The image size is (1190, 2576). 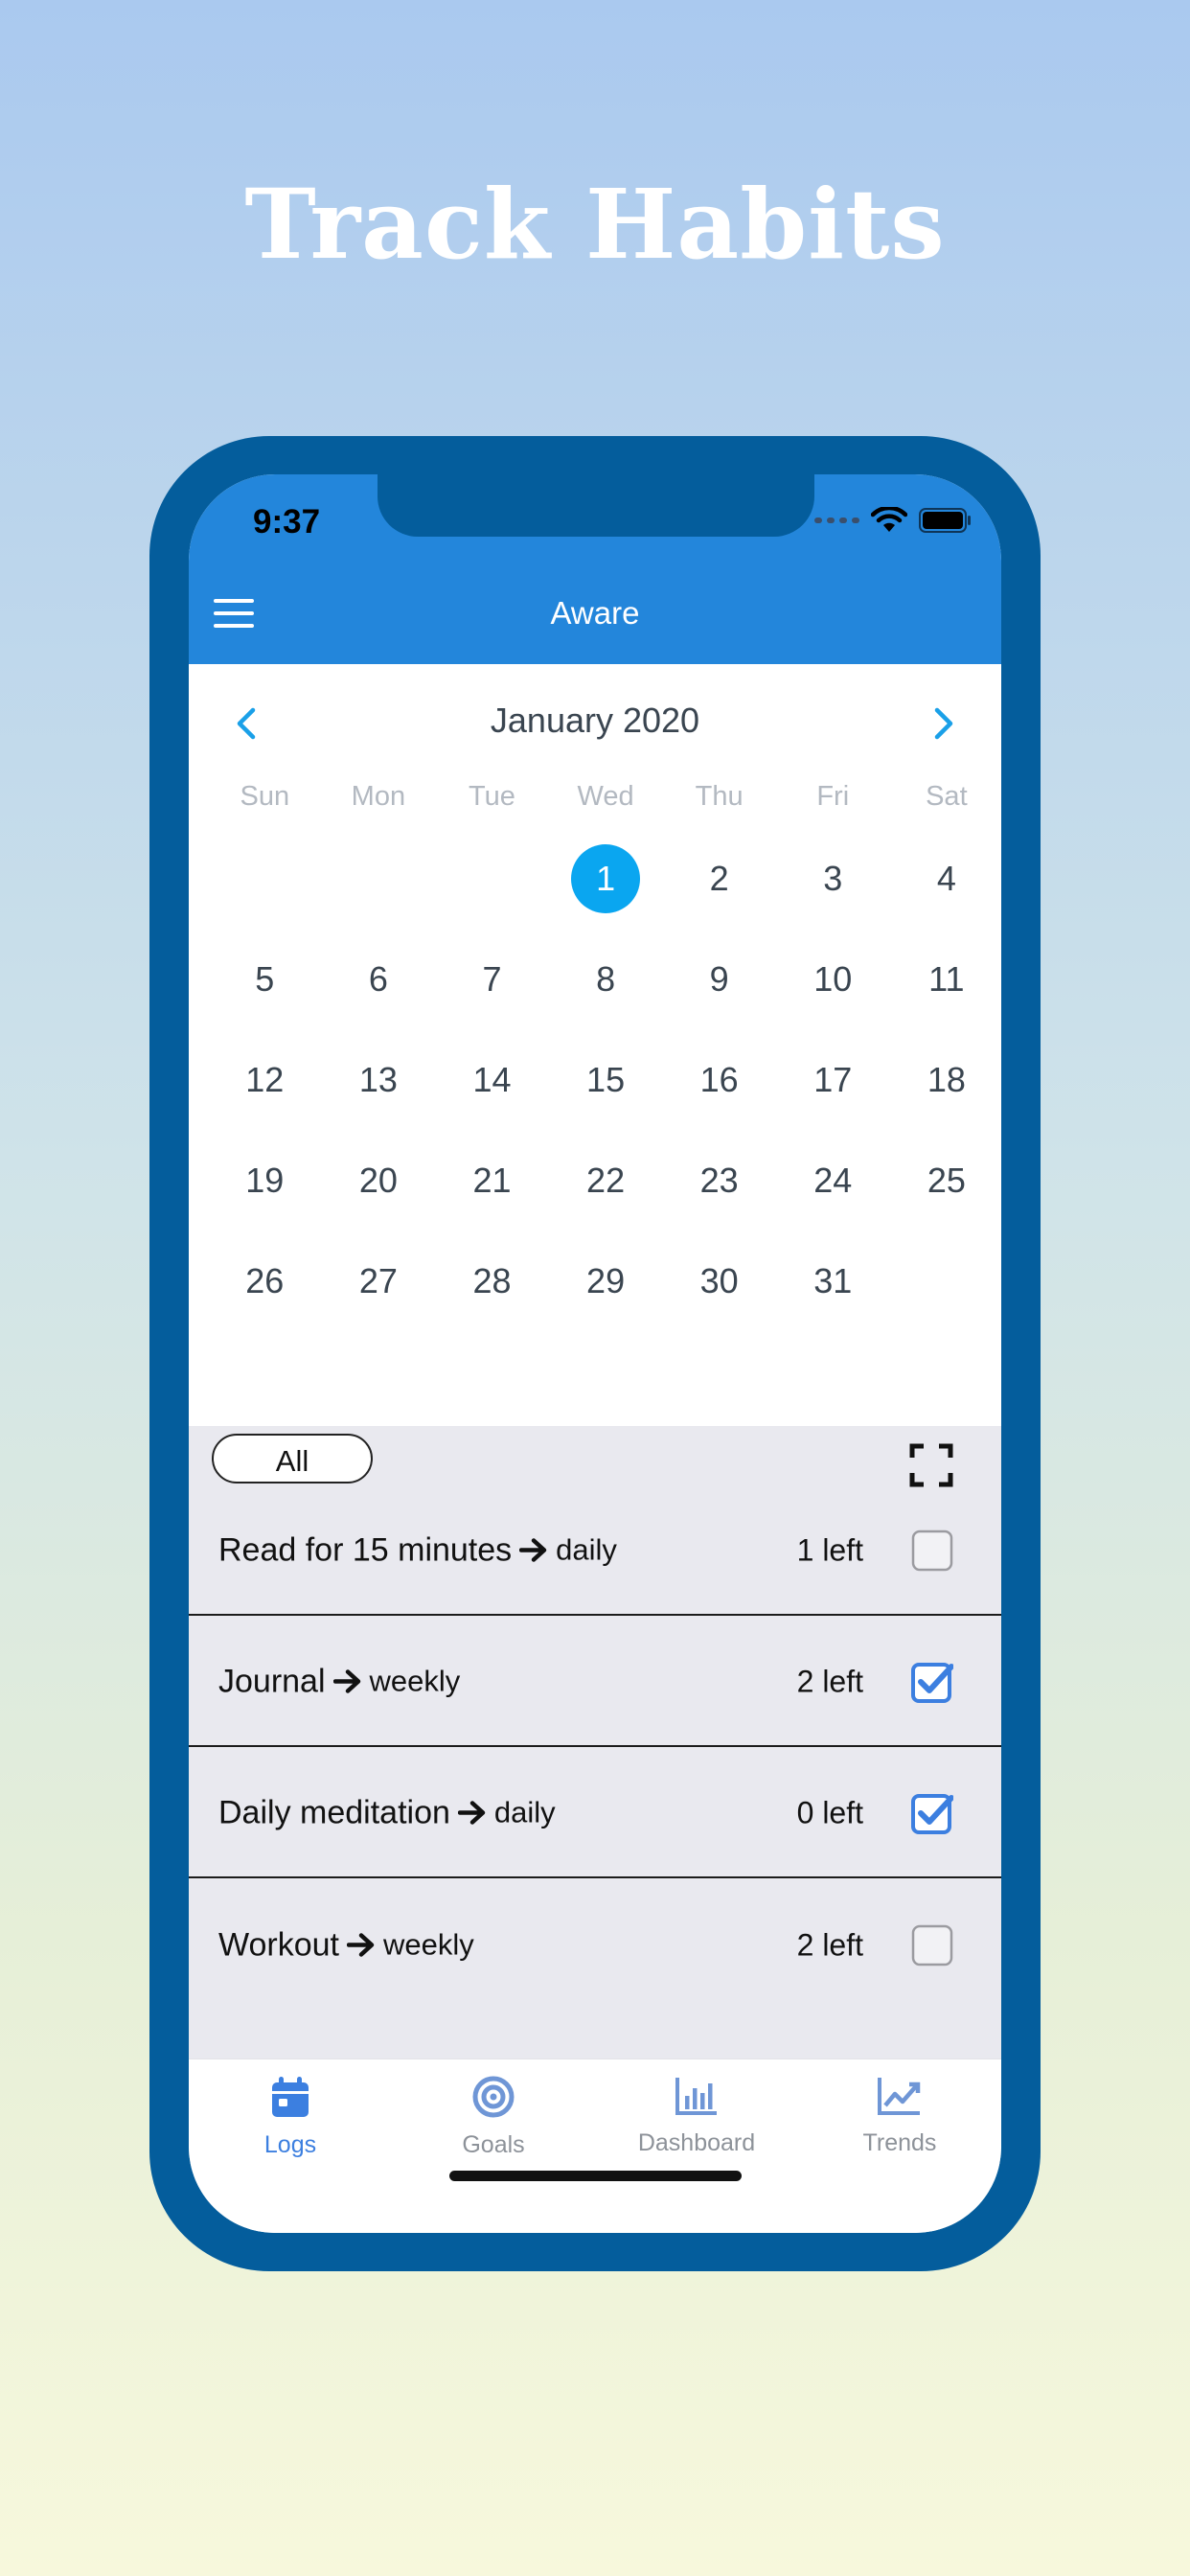 What do you see at coordinates (378, 1180) in the screenshot?
I see `day-number: 20` at bounding box center [378, 1180].